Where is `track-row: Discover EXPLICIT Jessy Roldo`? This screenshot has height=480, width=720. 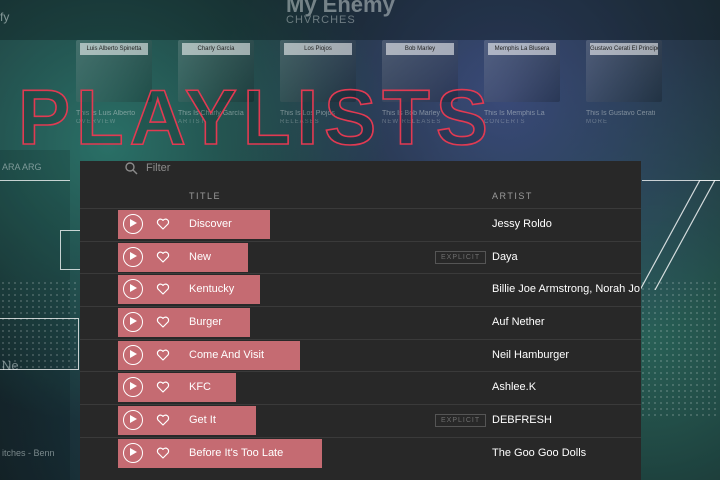 track-row: Discover EXPLICIT Jessy Roldo is located at coordinates (360, 224).